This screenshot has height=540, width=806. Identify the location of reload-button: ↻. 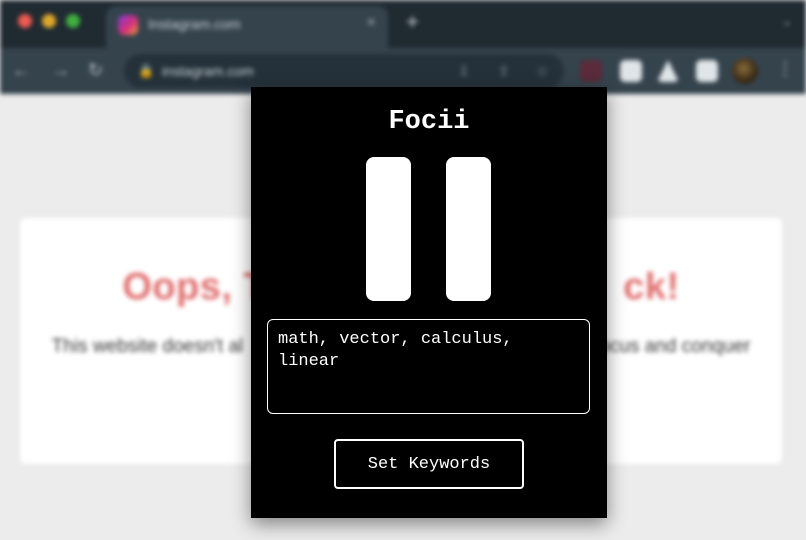
(95, 70).